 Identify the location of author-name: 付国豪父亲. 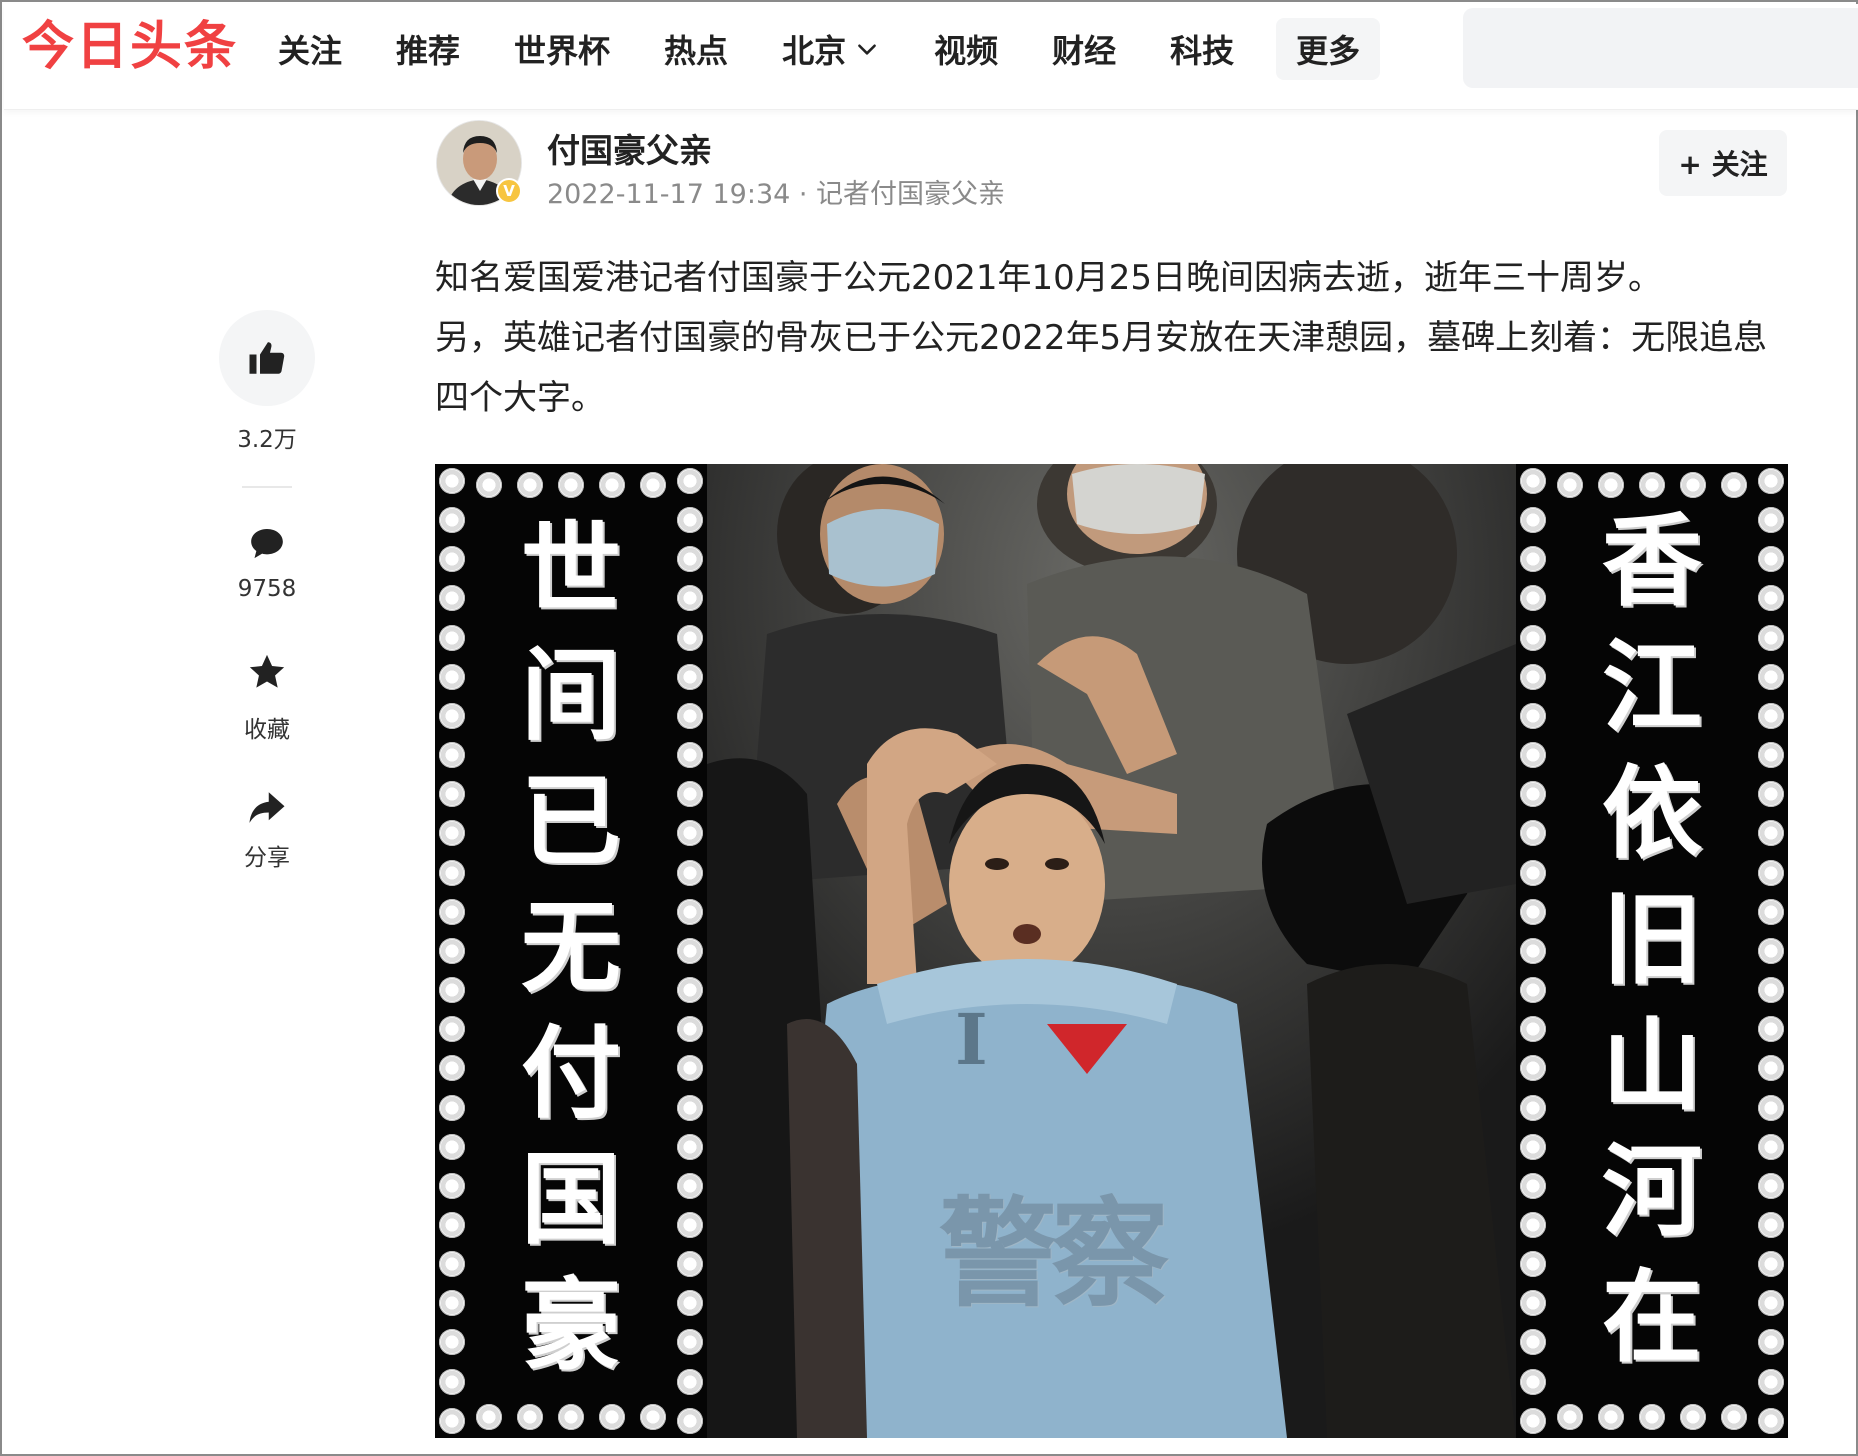
(629, 148).